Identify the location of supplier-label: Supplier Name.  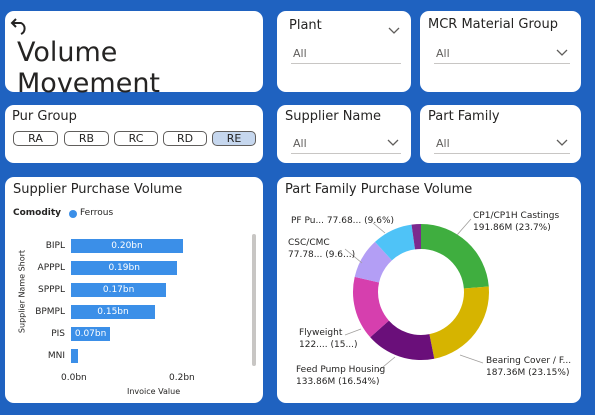
(333, 116).